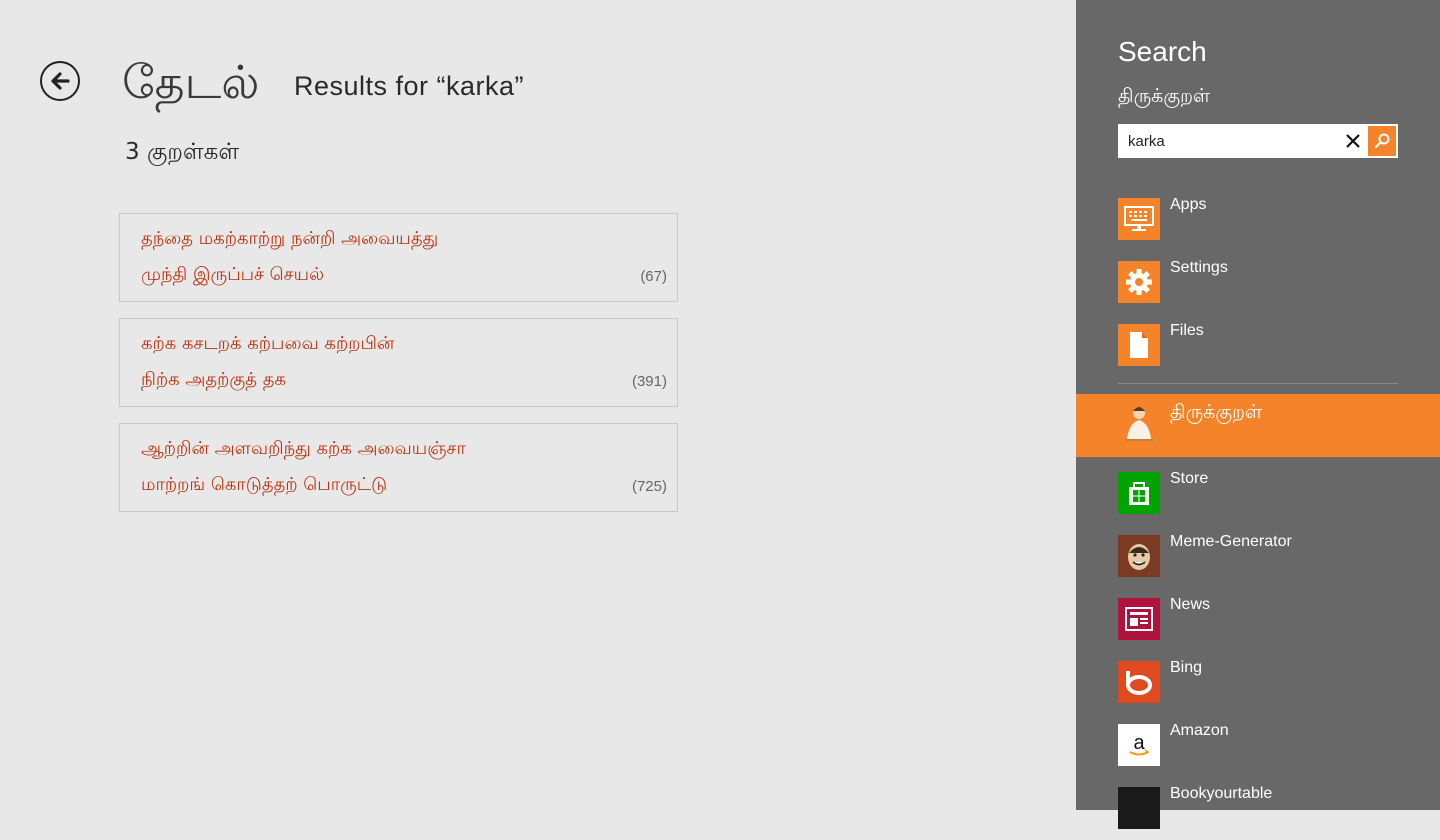 The image size is (1440, 840). I want to click on kural-line-2: நிற்க அதற்குத் தக, so click(213, 379).